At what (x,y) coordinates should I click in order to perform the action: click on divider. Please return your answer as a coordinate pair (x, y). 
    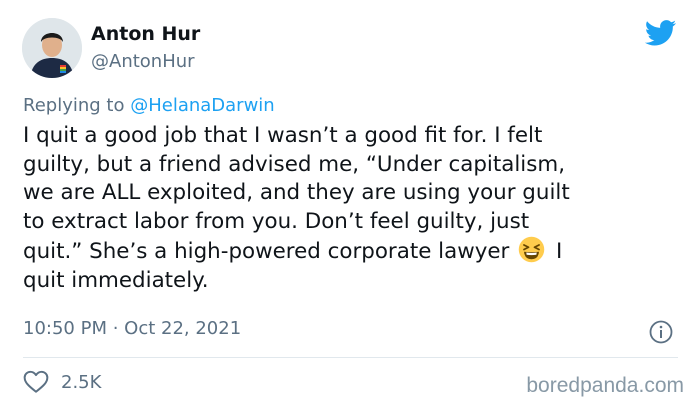
    Looking at the image, I should click on (350, 357).